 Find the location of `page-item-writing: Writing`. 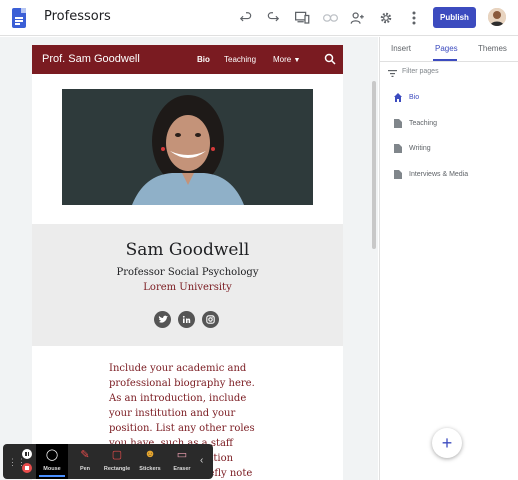

page-item-writing: Writing is located at coordinates (412, 148).